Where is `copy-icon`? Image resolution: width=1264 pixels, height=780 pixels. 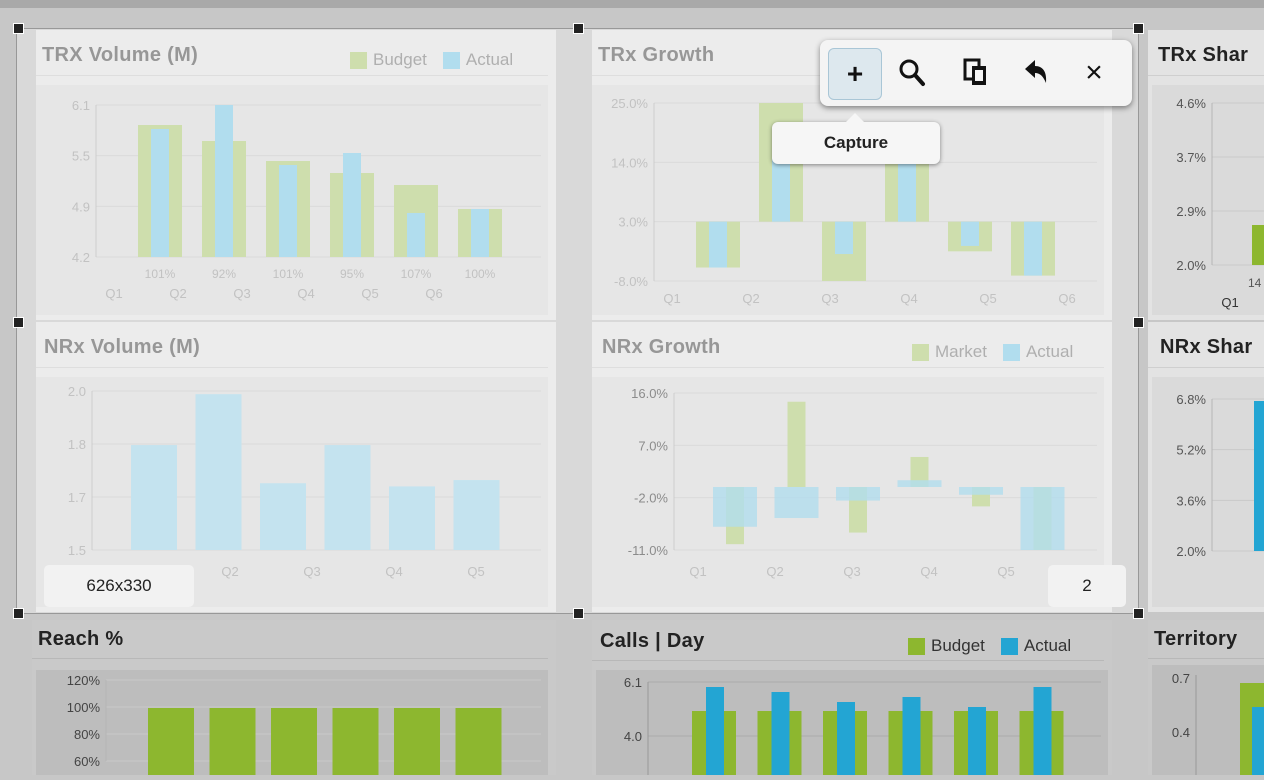 copy-icon is located at coordinates (974, 71).